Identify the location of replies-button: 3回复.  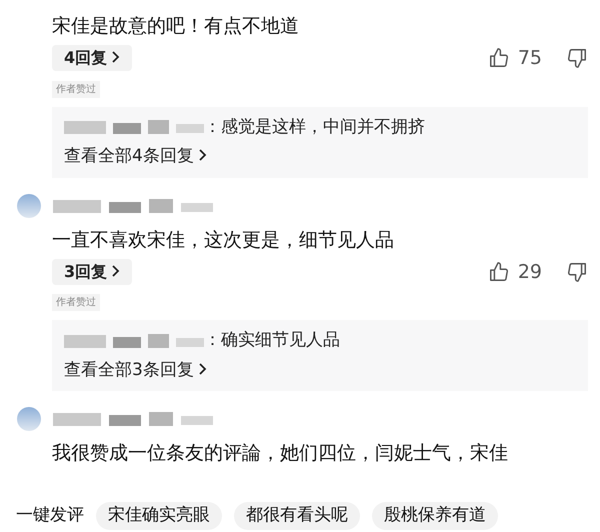
(92, 271).